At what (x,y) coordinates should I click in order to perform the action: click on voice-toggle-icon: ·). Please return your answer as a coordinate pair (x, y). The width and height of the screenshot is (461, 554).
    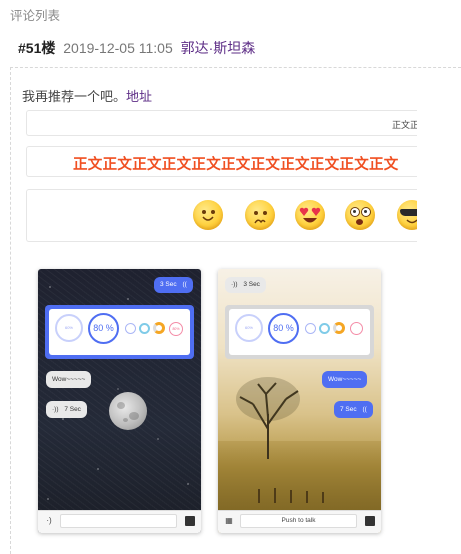
    Looking at the image, I should click on (49, 521).